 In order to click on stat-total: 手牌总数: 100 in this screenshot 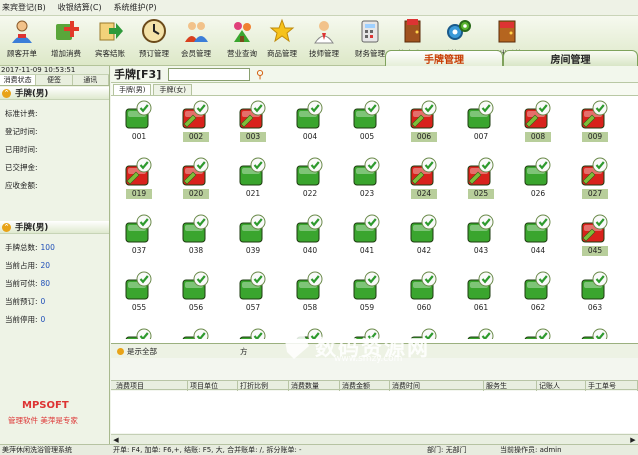, I will do `click(30, 247)`.